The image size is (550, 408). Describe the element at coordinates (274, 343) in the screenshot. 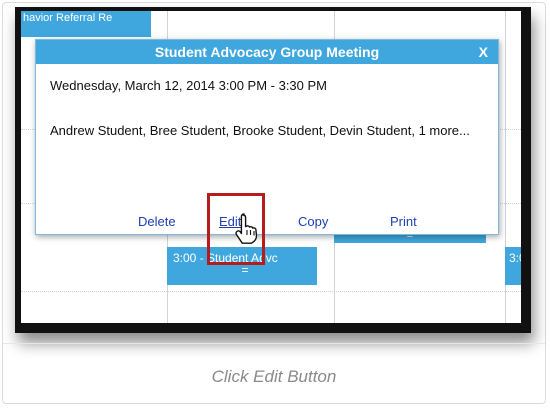

I see `caption-divider` at that location.